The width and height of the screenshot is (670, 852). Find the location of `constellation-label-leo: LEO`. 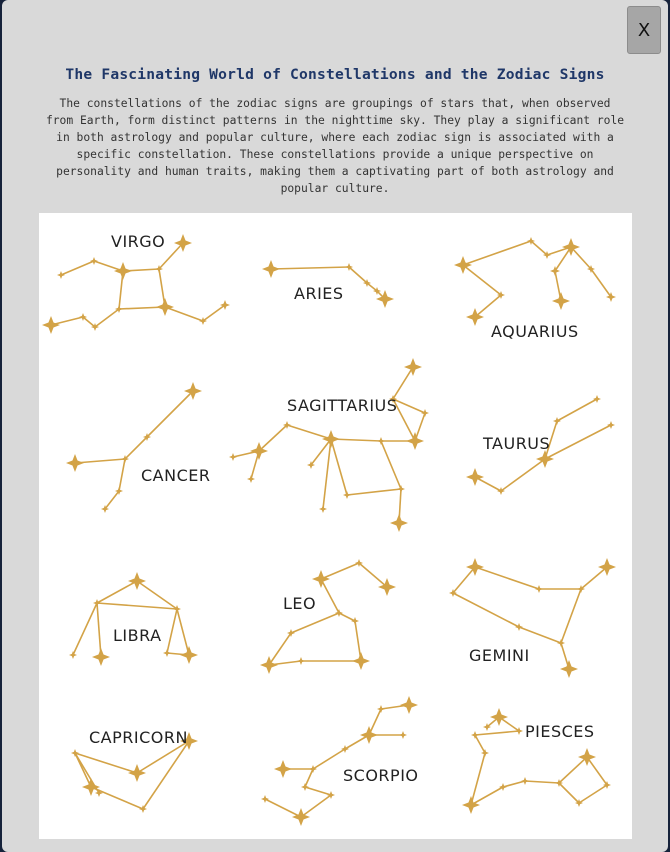

constellation-label-leo: LEO is located at coordinates (299, 603).